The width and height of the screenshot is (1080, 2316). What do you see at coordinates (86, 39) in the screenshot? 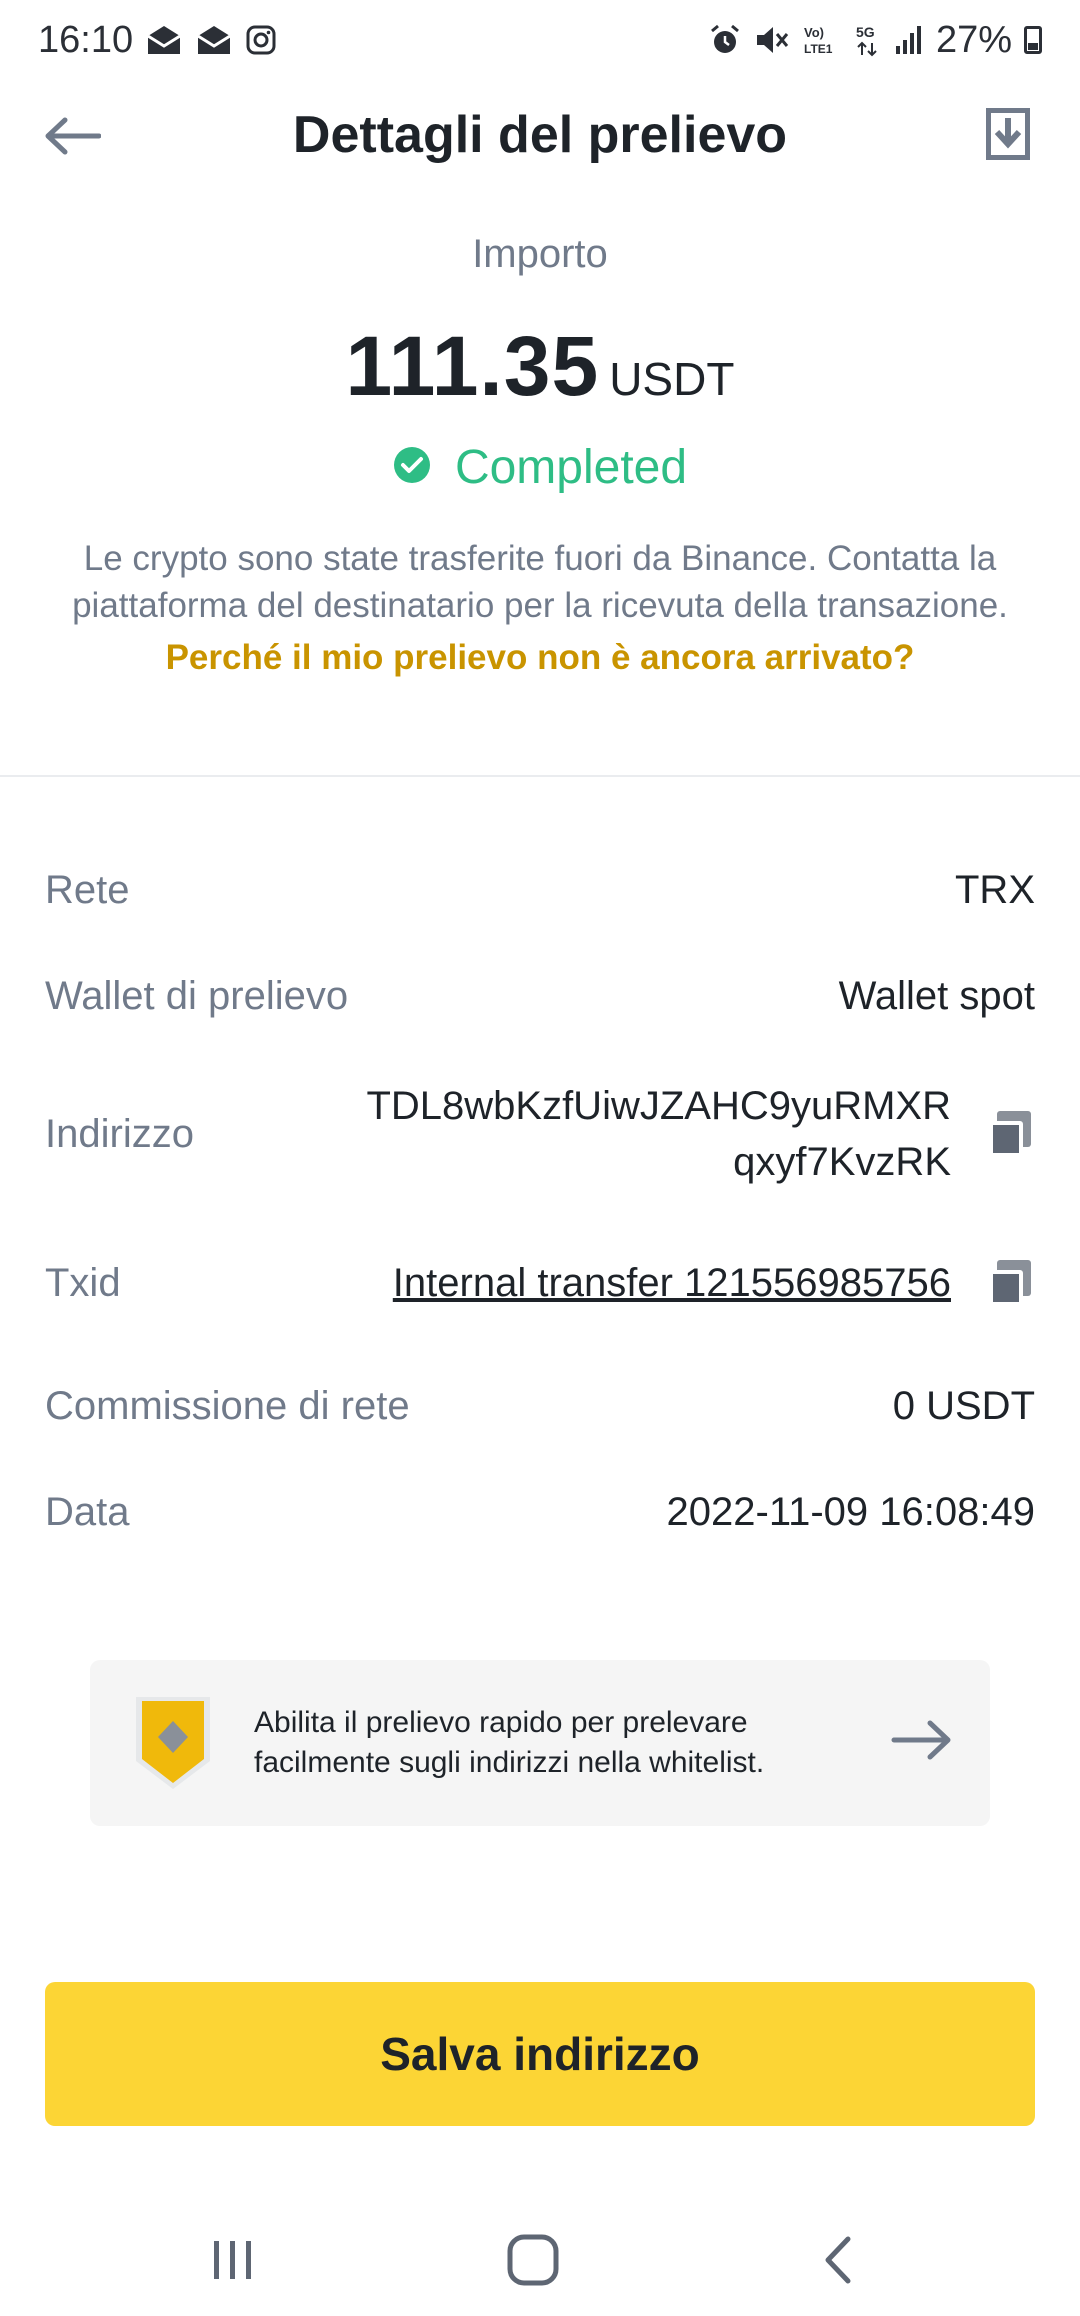
I see `status-time: 16:10` at bounding box center [86, 39].